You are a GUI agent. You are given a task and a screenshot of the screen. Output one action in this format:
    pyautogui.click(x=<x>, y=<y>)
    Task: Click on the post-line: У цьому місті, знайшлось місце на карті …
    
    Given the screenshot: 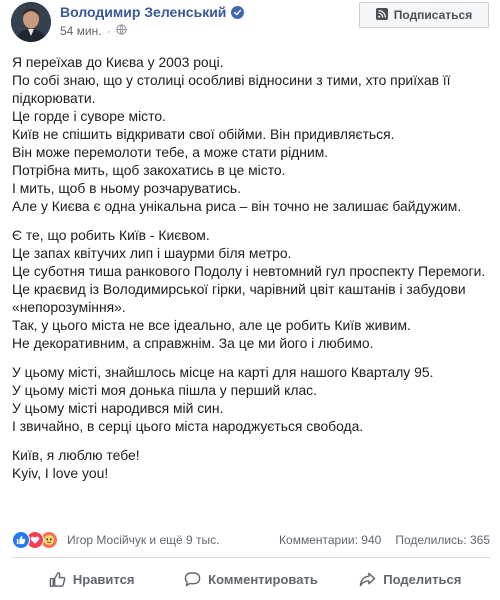 What is the action you would take?
    pyautogui.click(x=223, y=372)
    